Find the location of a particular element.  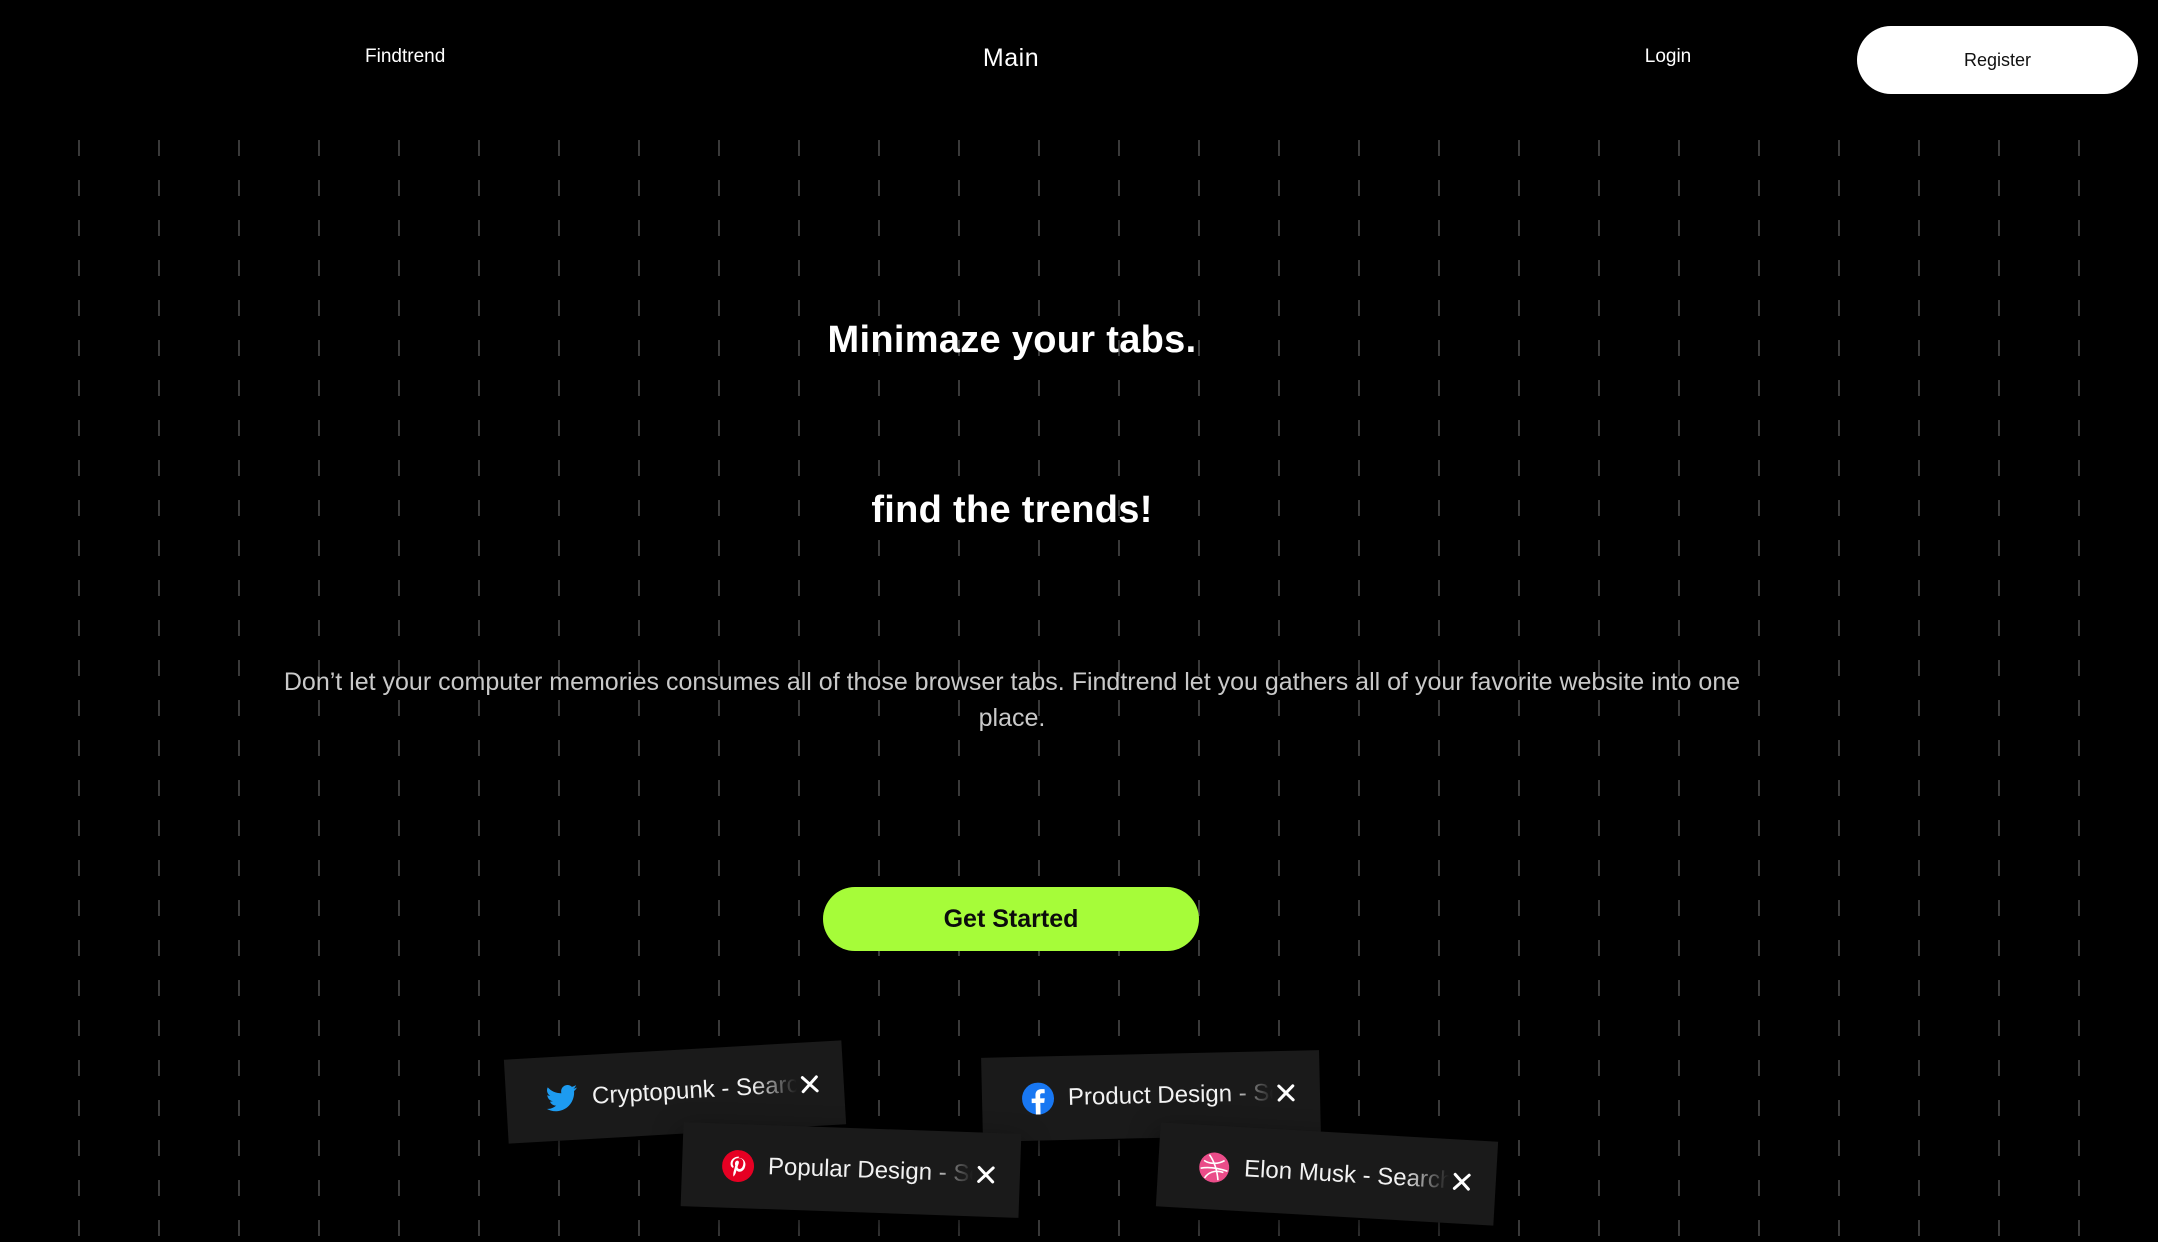

get-started-button: Get Started is located at coordinates (1011, 919).